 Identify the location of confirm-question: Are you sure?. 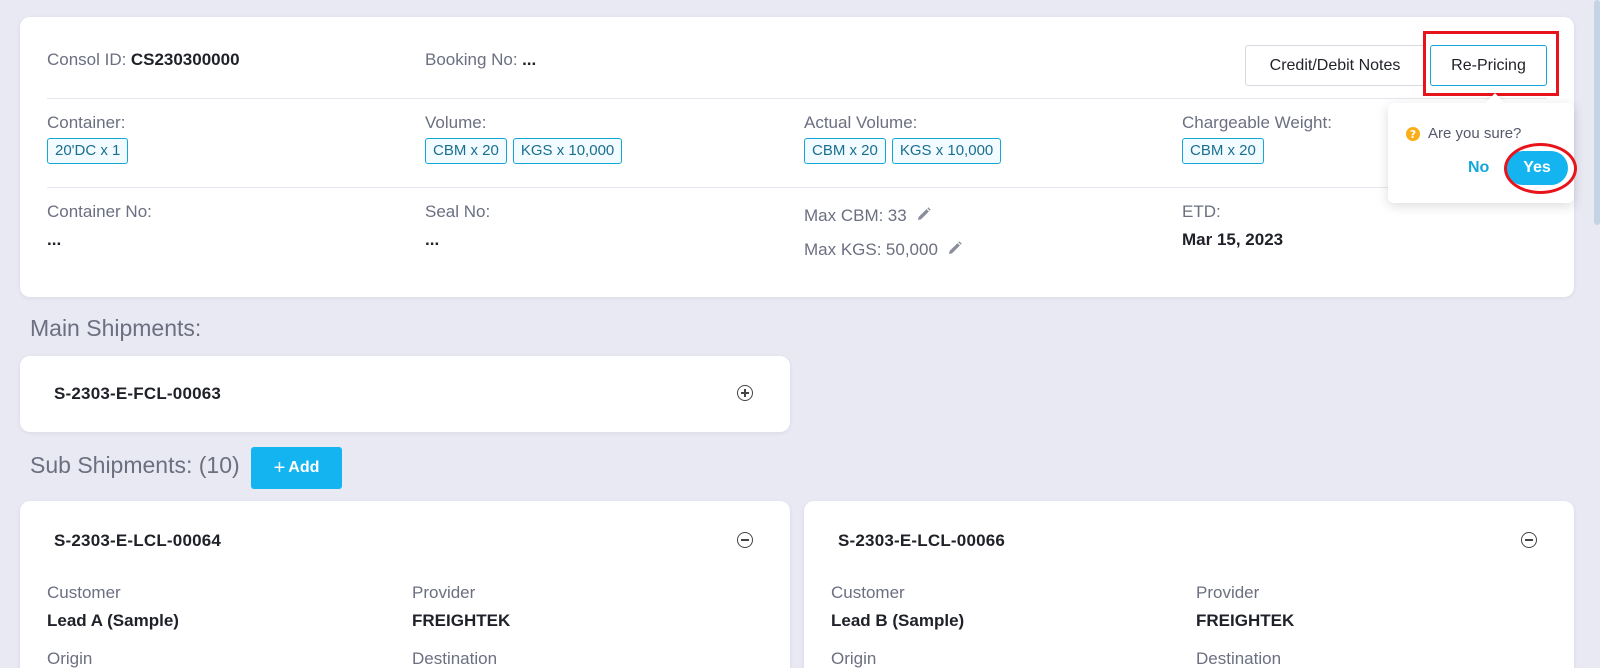
(1475, 133).